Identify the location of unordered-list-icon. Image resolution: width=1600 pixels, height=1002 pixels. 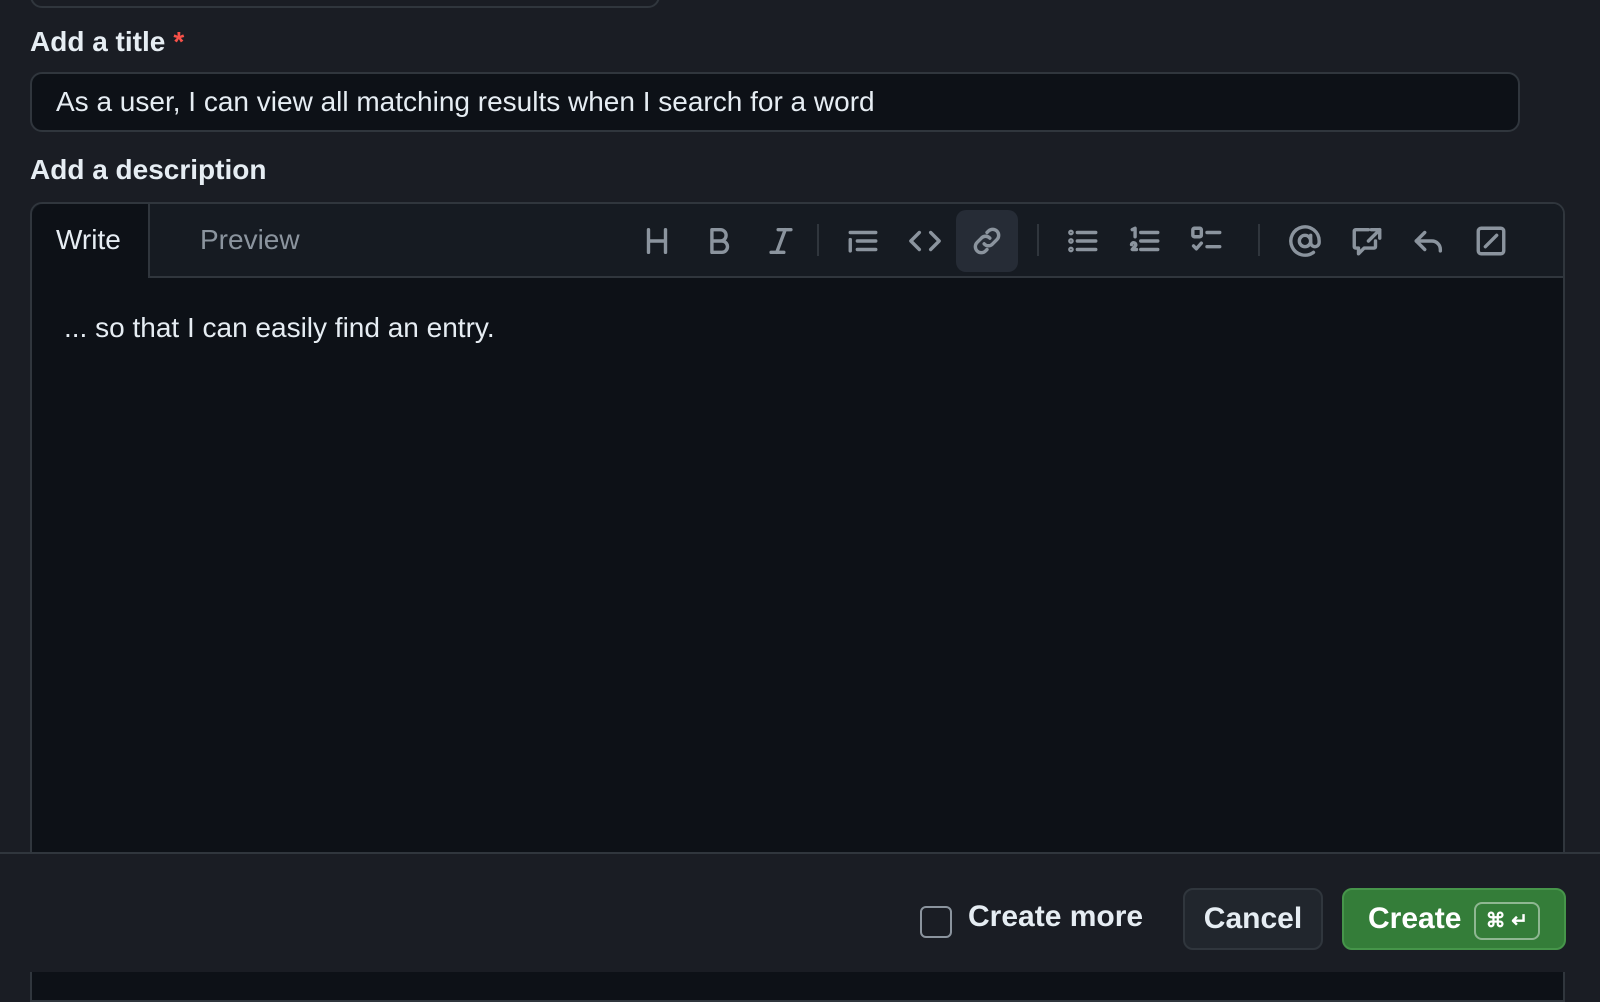
(1083, 241).